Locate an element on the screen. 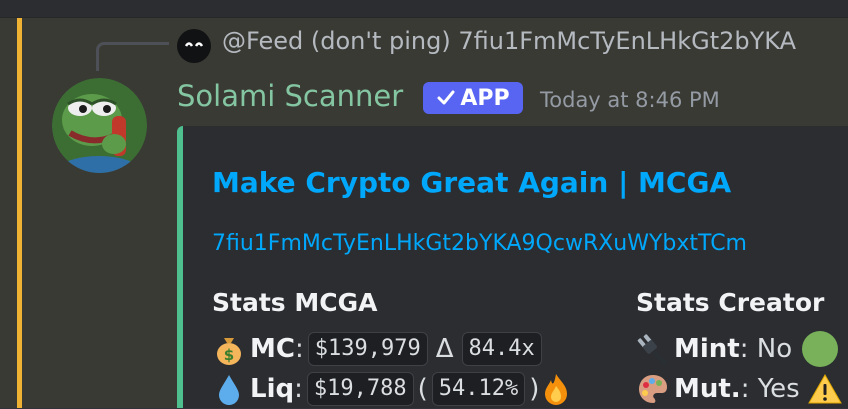 The height and width of the screenshot is (409, 848). mint-value: No is located at coordinates (774, 349).